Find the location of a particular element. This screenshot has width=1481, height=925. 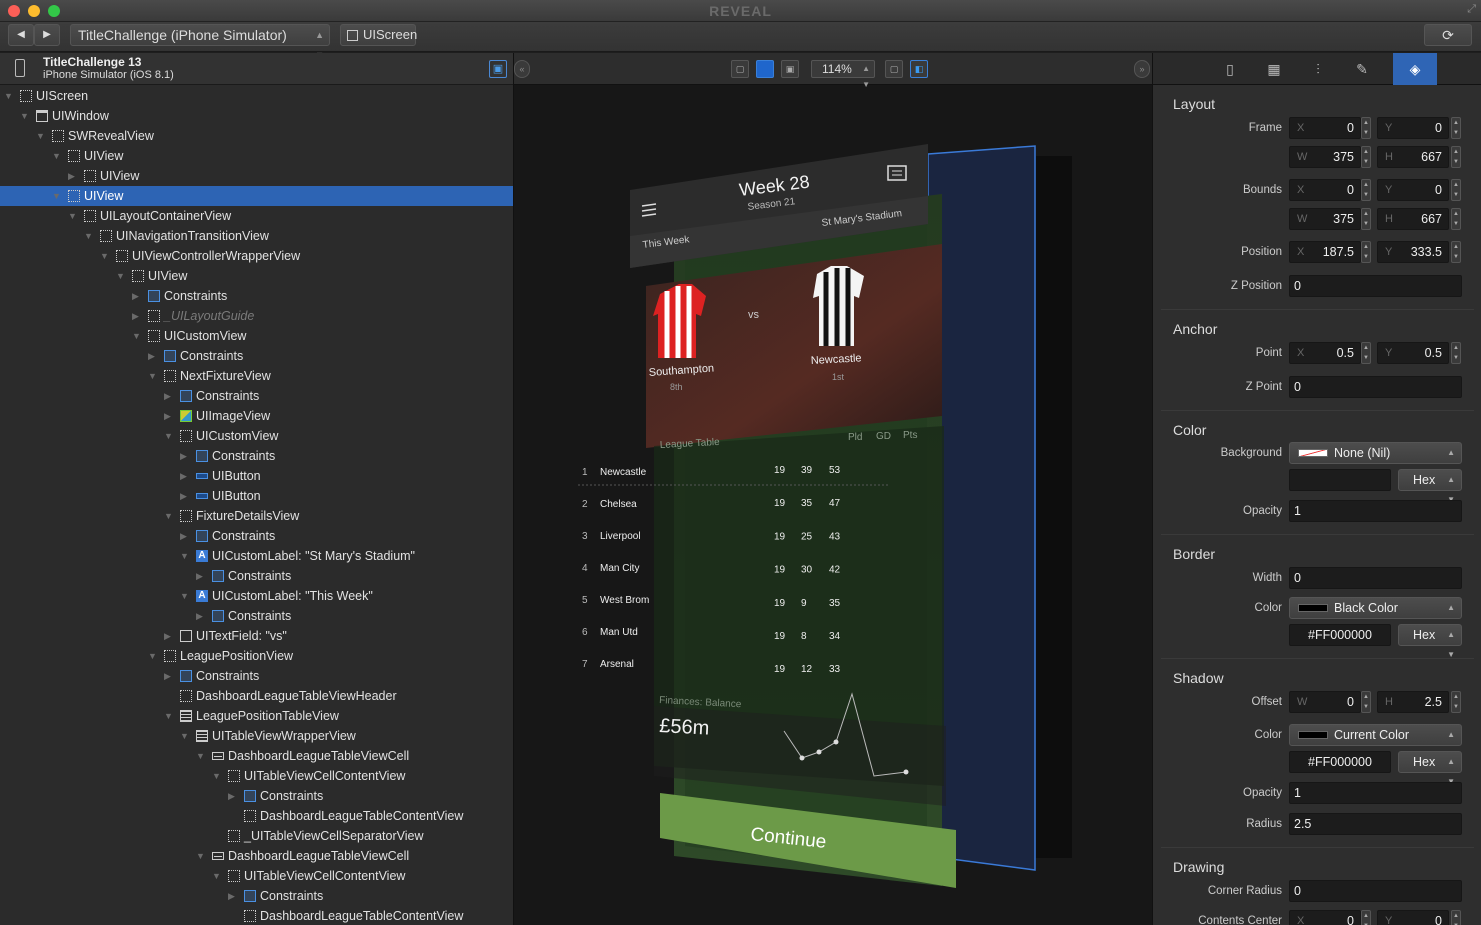

sliders-tab-icon: ⫶ is located at coordinates (1318, 69).